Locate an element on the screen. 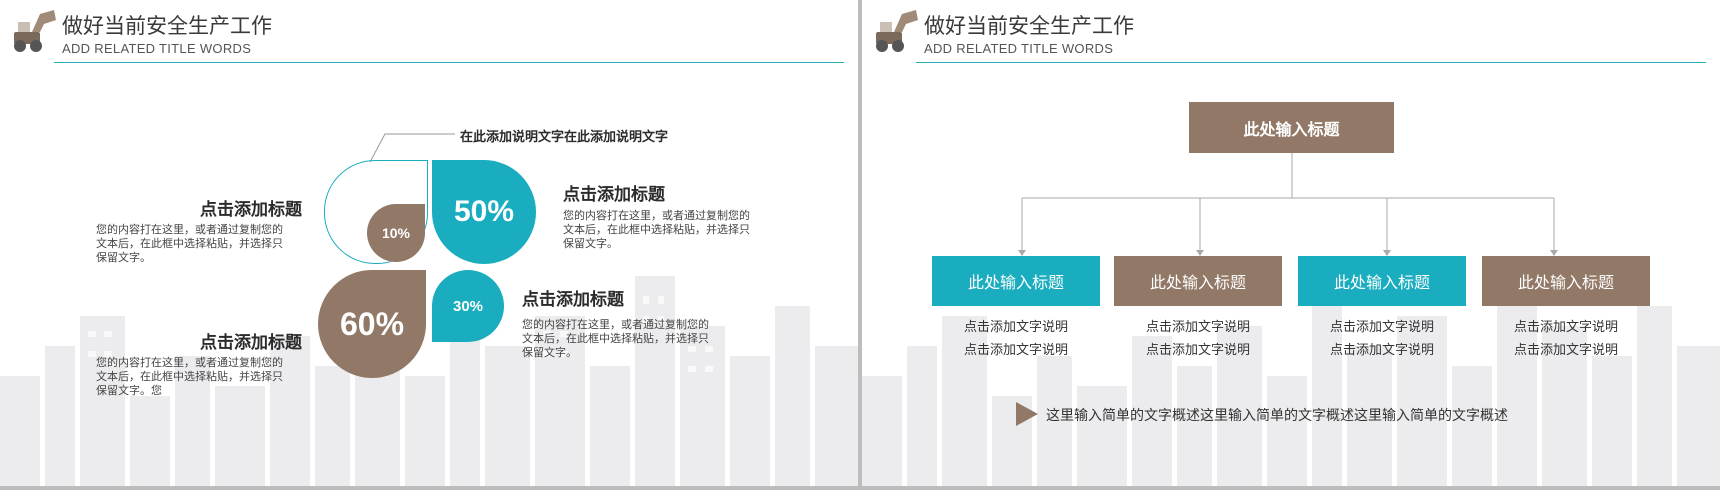  text-line: 保留文字。您 is located at coordinates (129, 390).